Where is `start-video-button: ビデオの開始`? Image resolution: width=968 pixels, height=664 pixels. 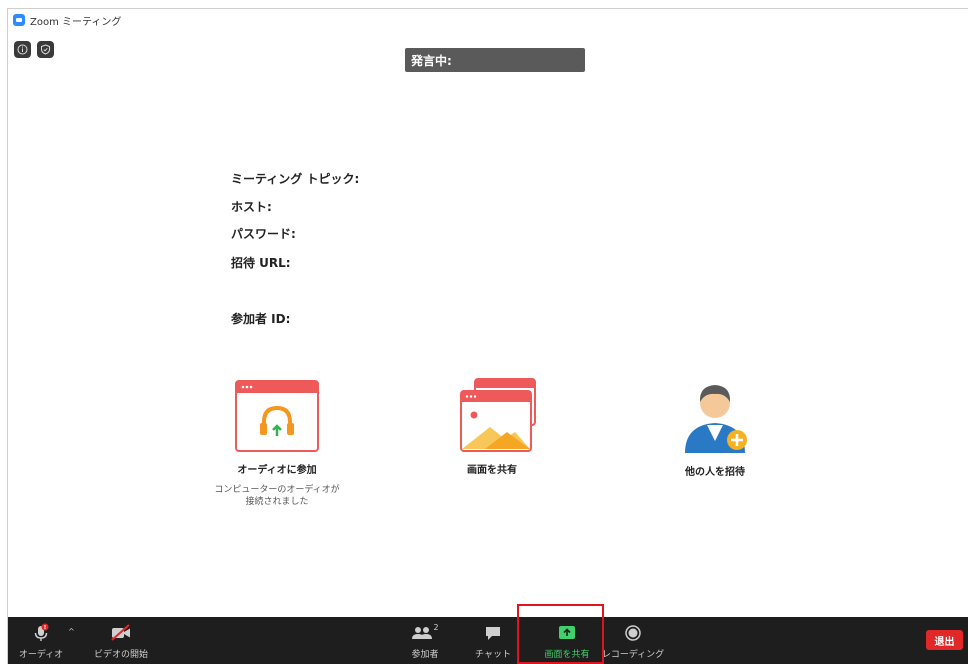
start-video-button: ビデオの開始 is located at coordinates (121, 640).